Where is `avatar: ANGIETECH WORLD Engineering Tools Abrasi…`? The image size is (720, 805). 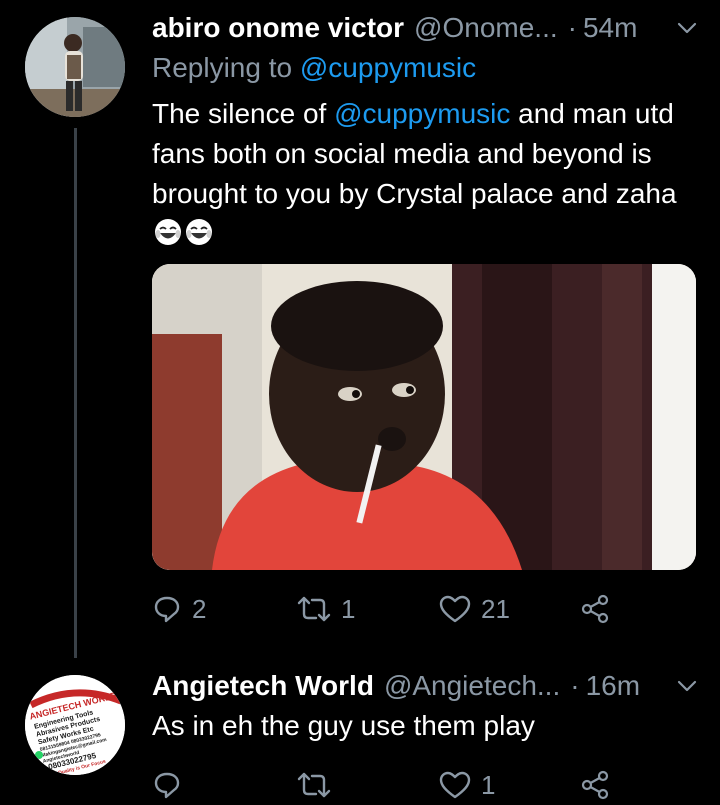
avatar: ANGIETECH WORLD Engineering Tools Abrasi… is located at coordinates (75, 725).